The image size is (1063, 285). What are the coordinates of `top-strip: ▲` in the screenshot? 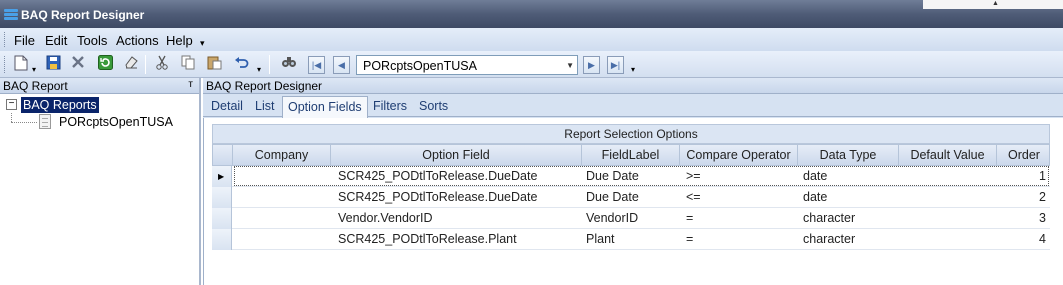 It's located at (993, 4).